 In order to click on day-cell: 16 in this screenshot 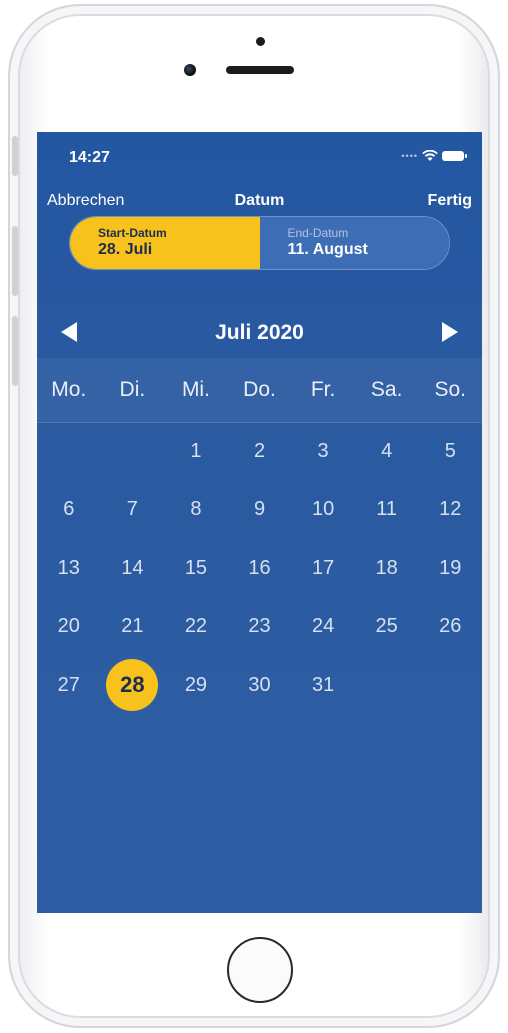, I will do `click(260, 568)`.